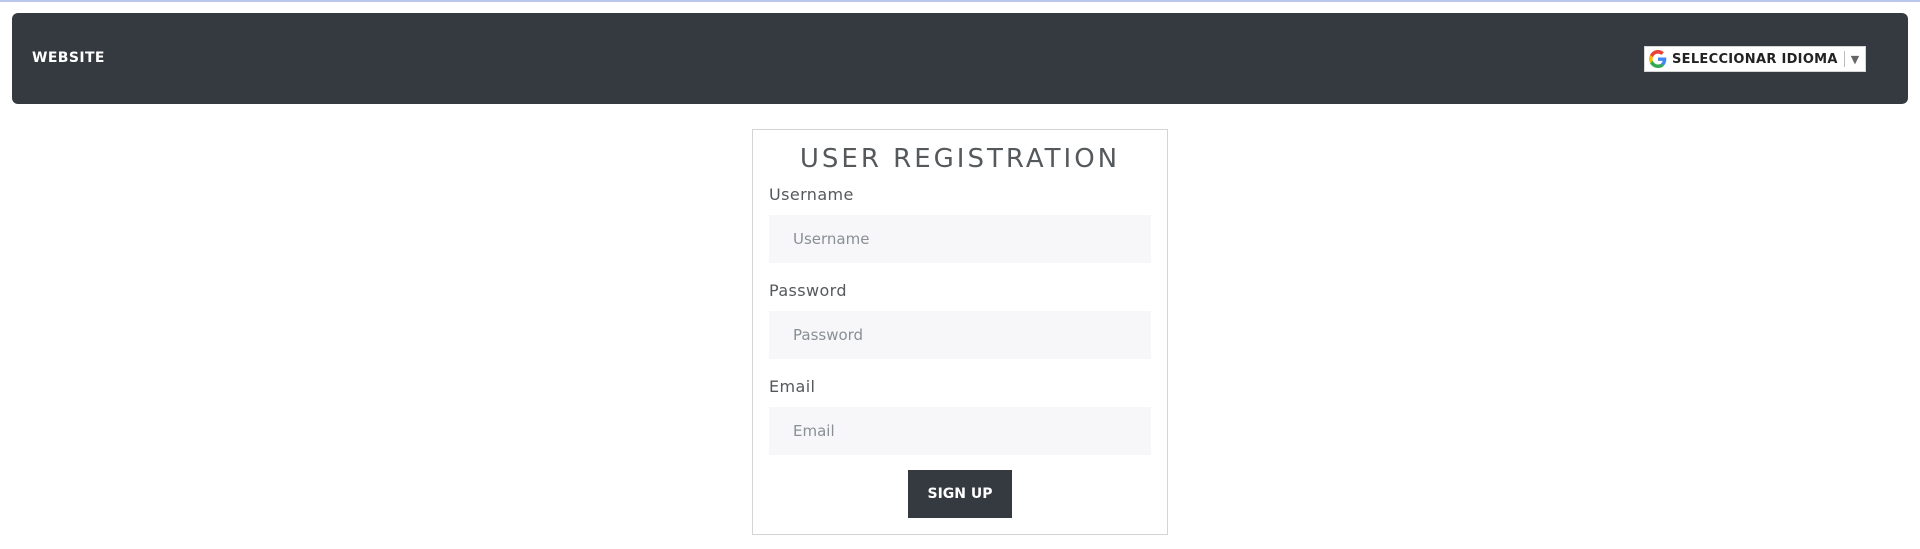  What do you see at coordinates (1855, 59) in the screenshot?
I see `dropdown-arrow-icon: ▼` at bounding box center [1855, 59].